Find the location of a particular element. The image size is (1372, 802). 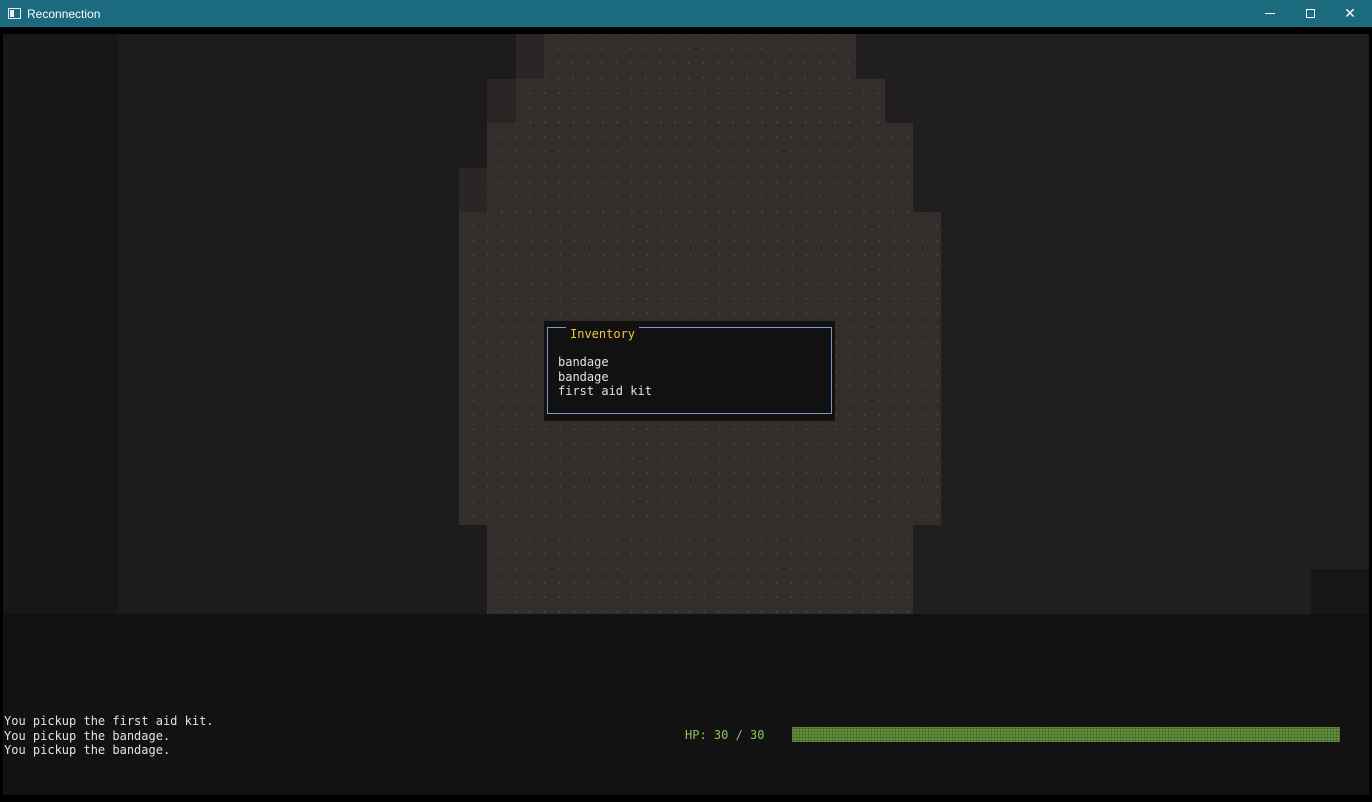

hp-bar-fill is located at coordinates (1066, 734).